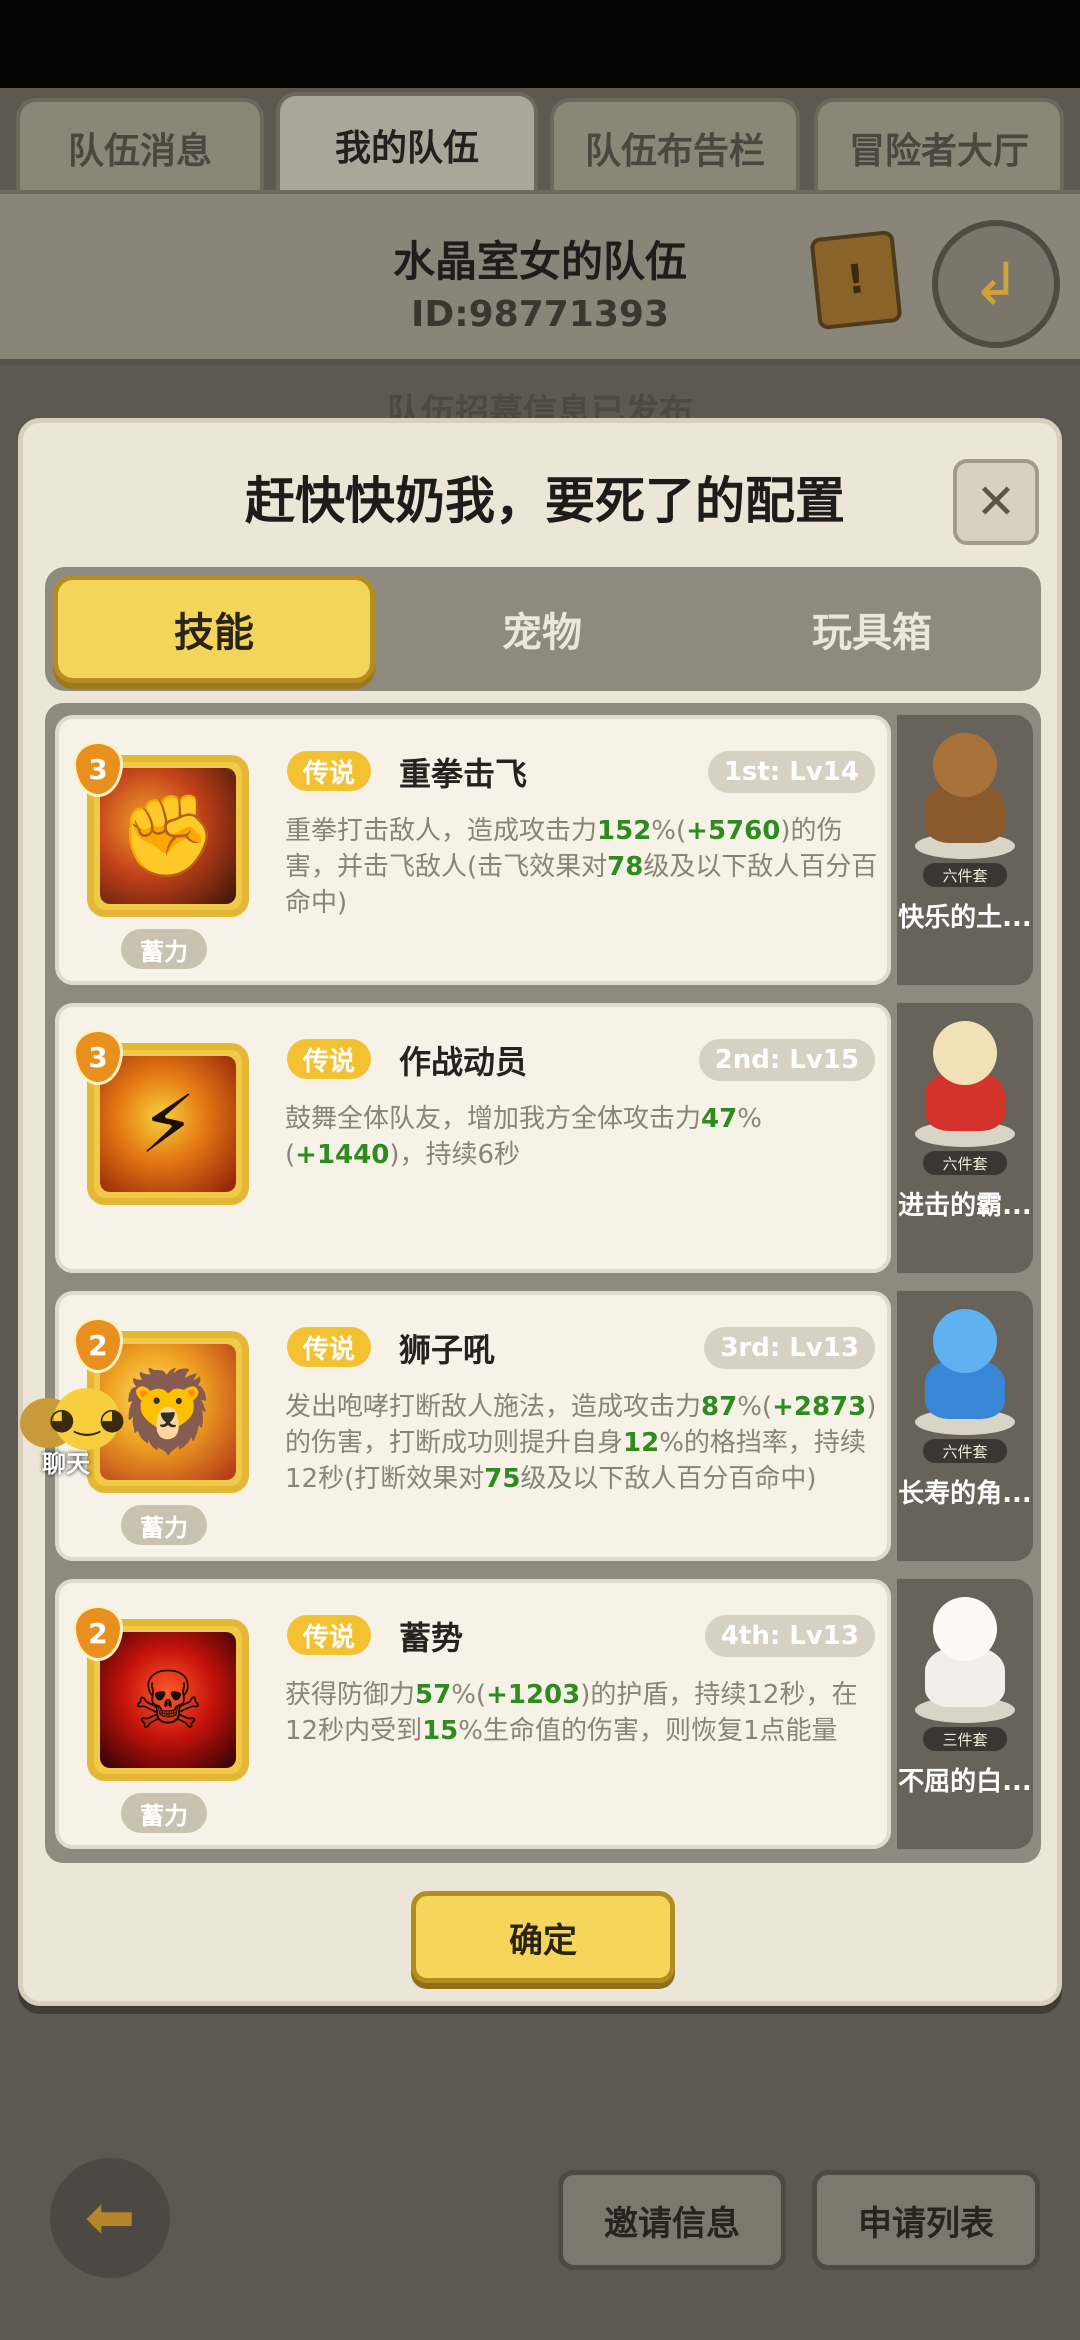 The image size is (1080, 2340). I want to click on tab-adventurer-hall: 冒险者大厅, so click(939, 146).